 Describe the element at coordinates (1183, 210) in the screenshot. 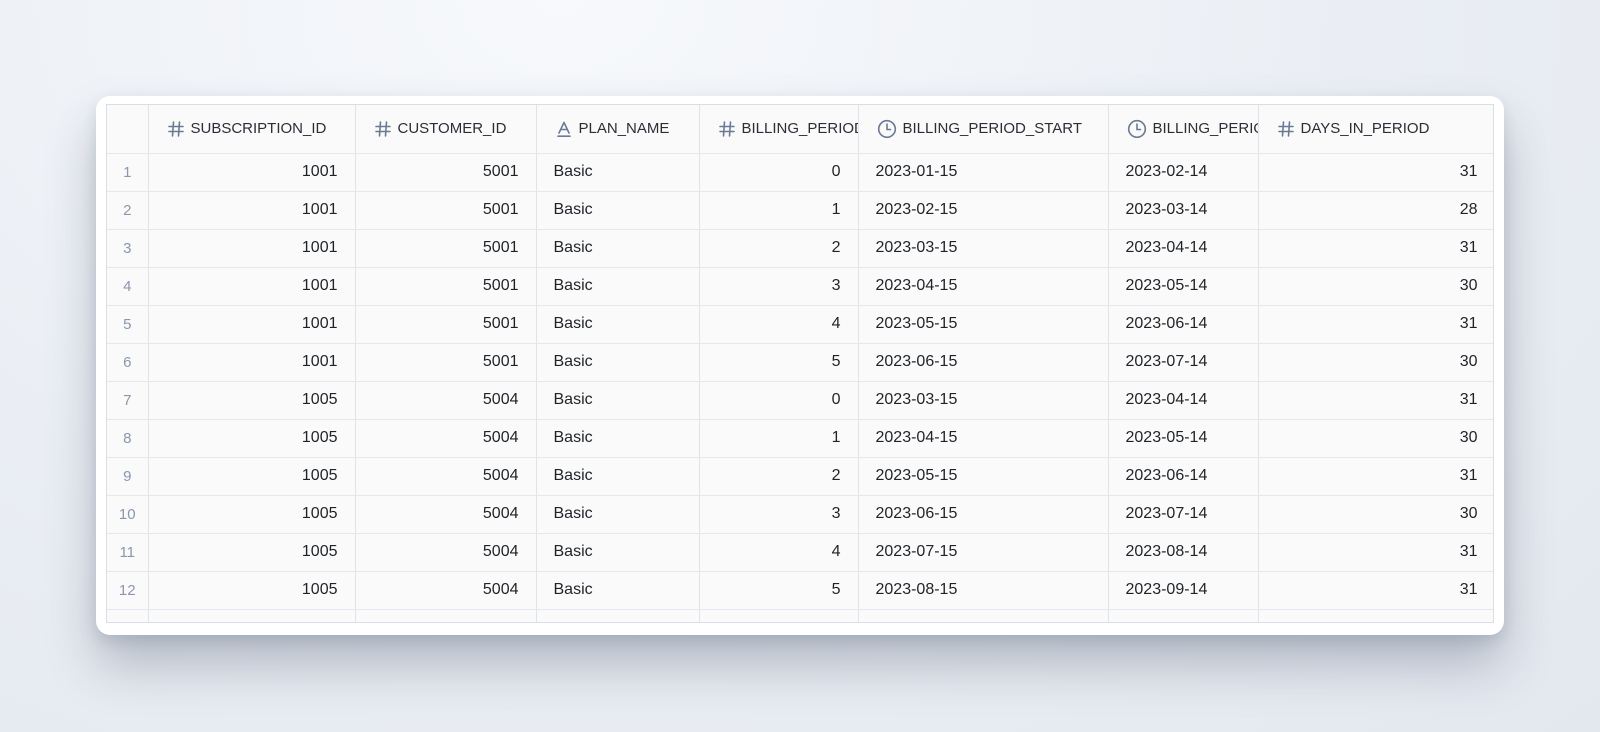

I see `cell-end: 2023-03-14` at that location.